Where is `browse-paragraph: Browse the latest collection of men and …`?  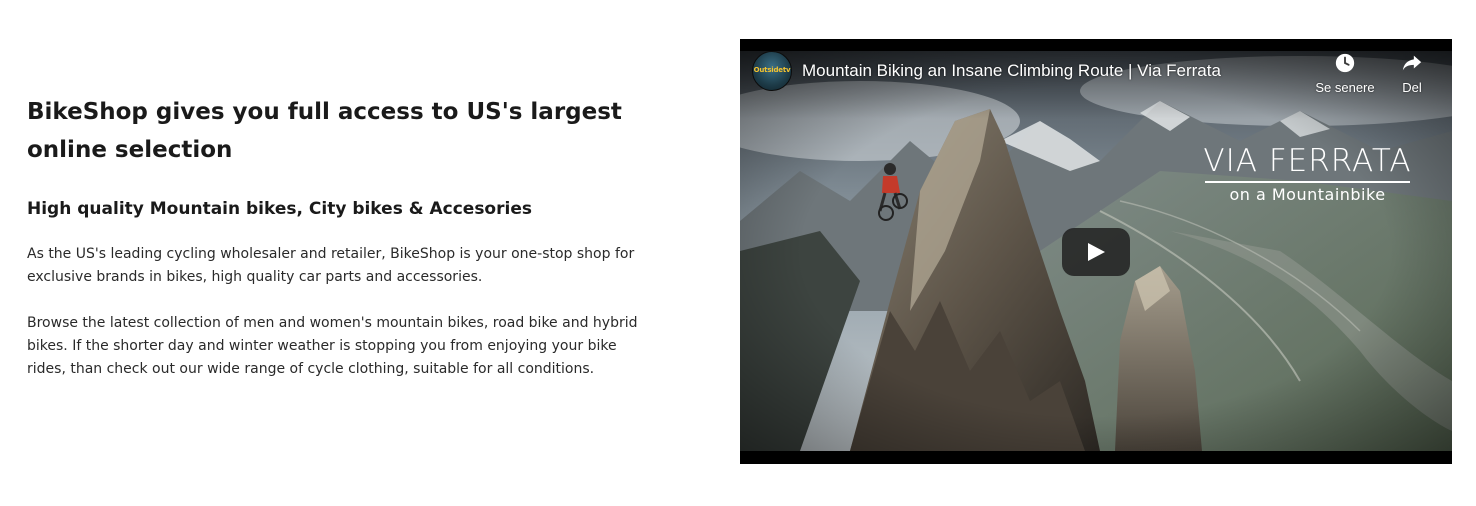 browse-paragraph: Browse the latest collection of men and … is located at coordinates (332, 346).